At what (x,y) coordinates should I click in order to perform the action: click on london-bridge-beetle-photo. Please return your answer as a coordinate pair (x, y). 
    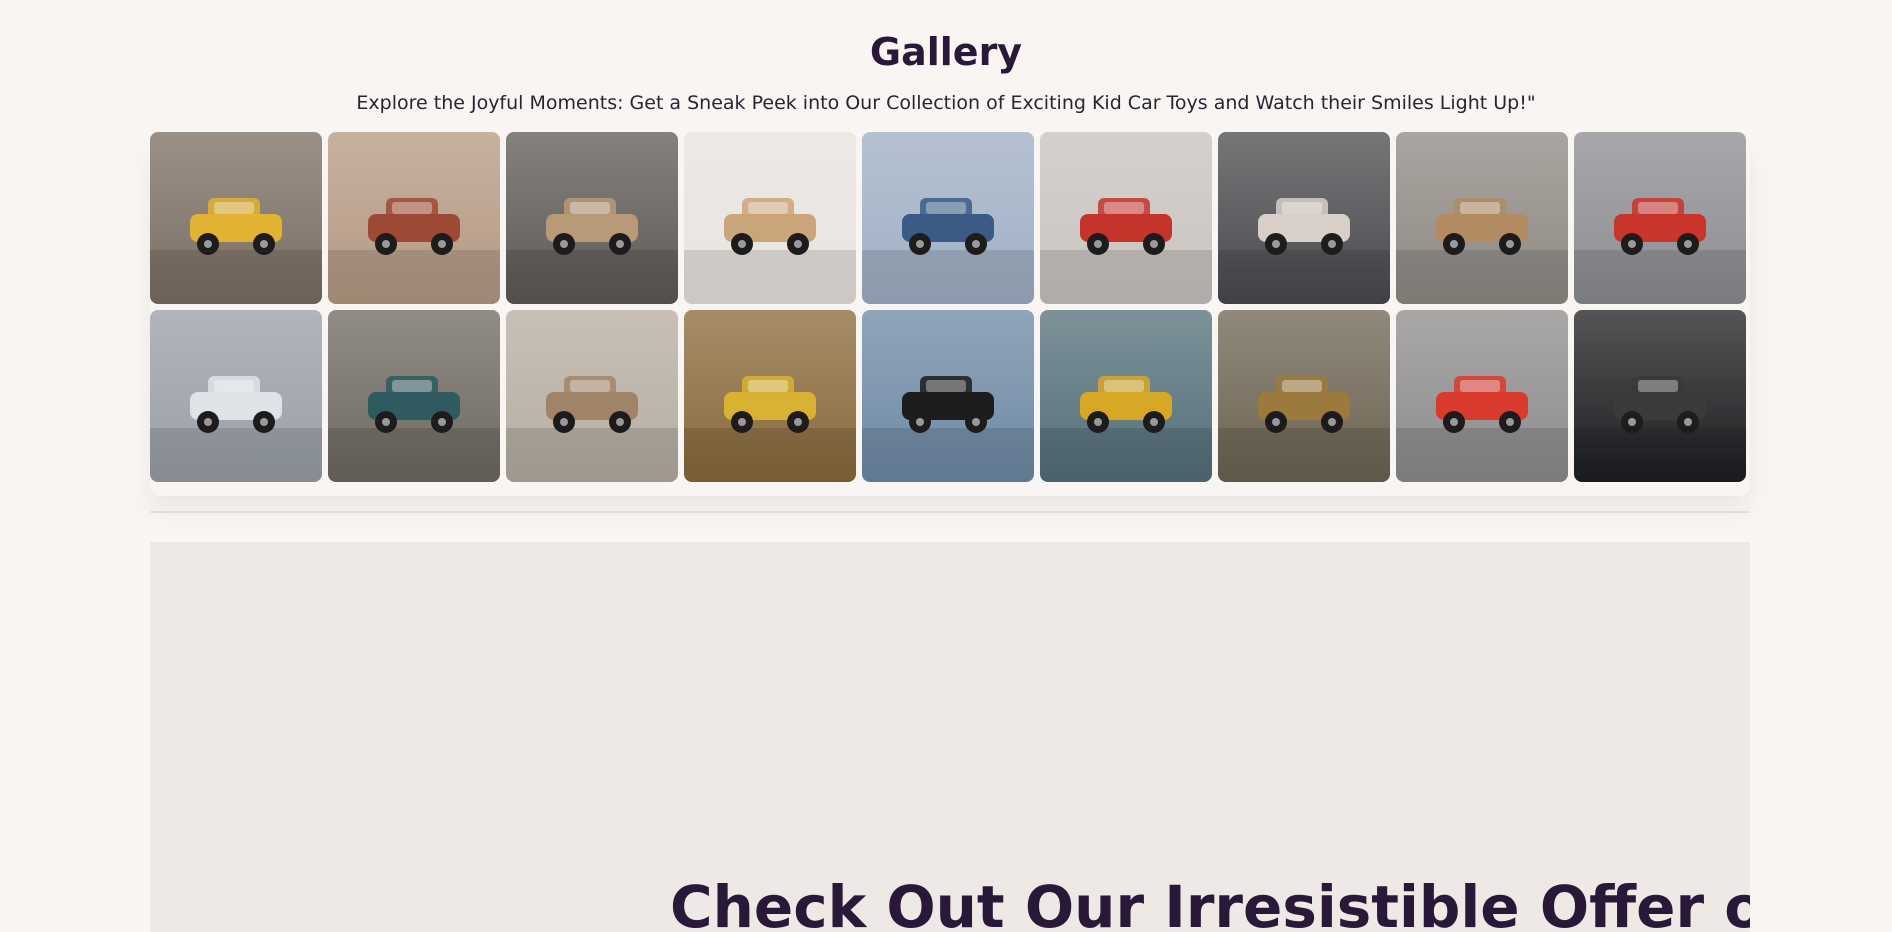
    Looking at the image, I should click on (948, 218).